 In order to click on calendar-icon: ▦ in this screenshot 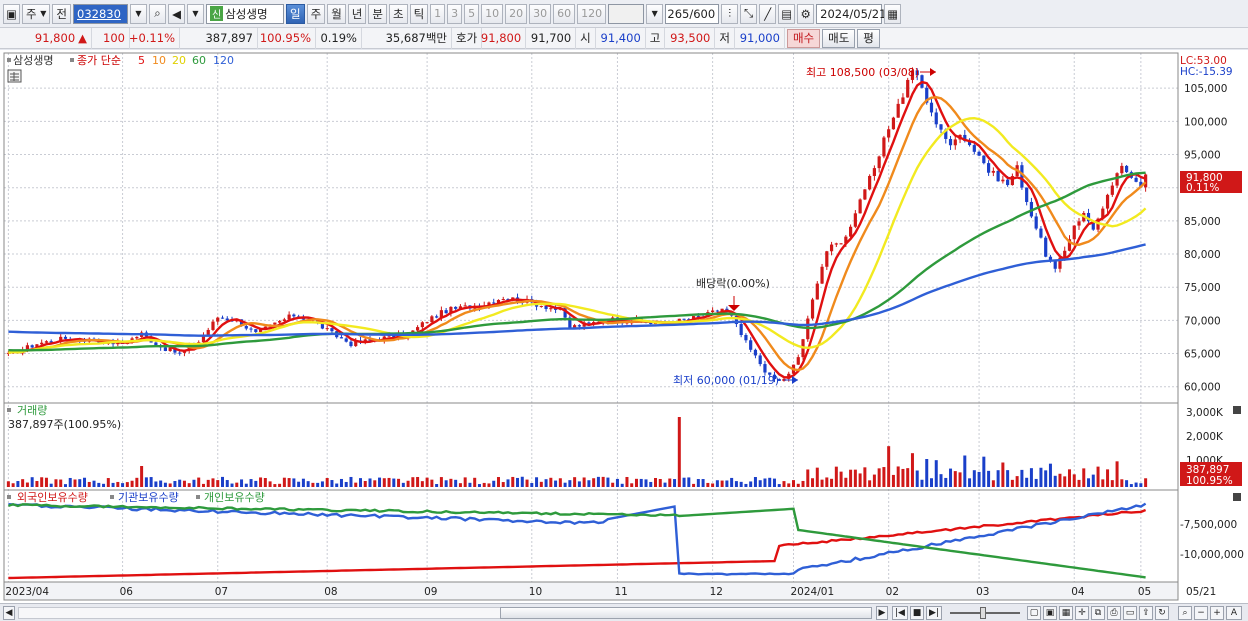, I will do `click(893, 13)`.